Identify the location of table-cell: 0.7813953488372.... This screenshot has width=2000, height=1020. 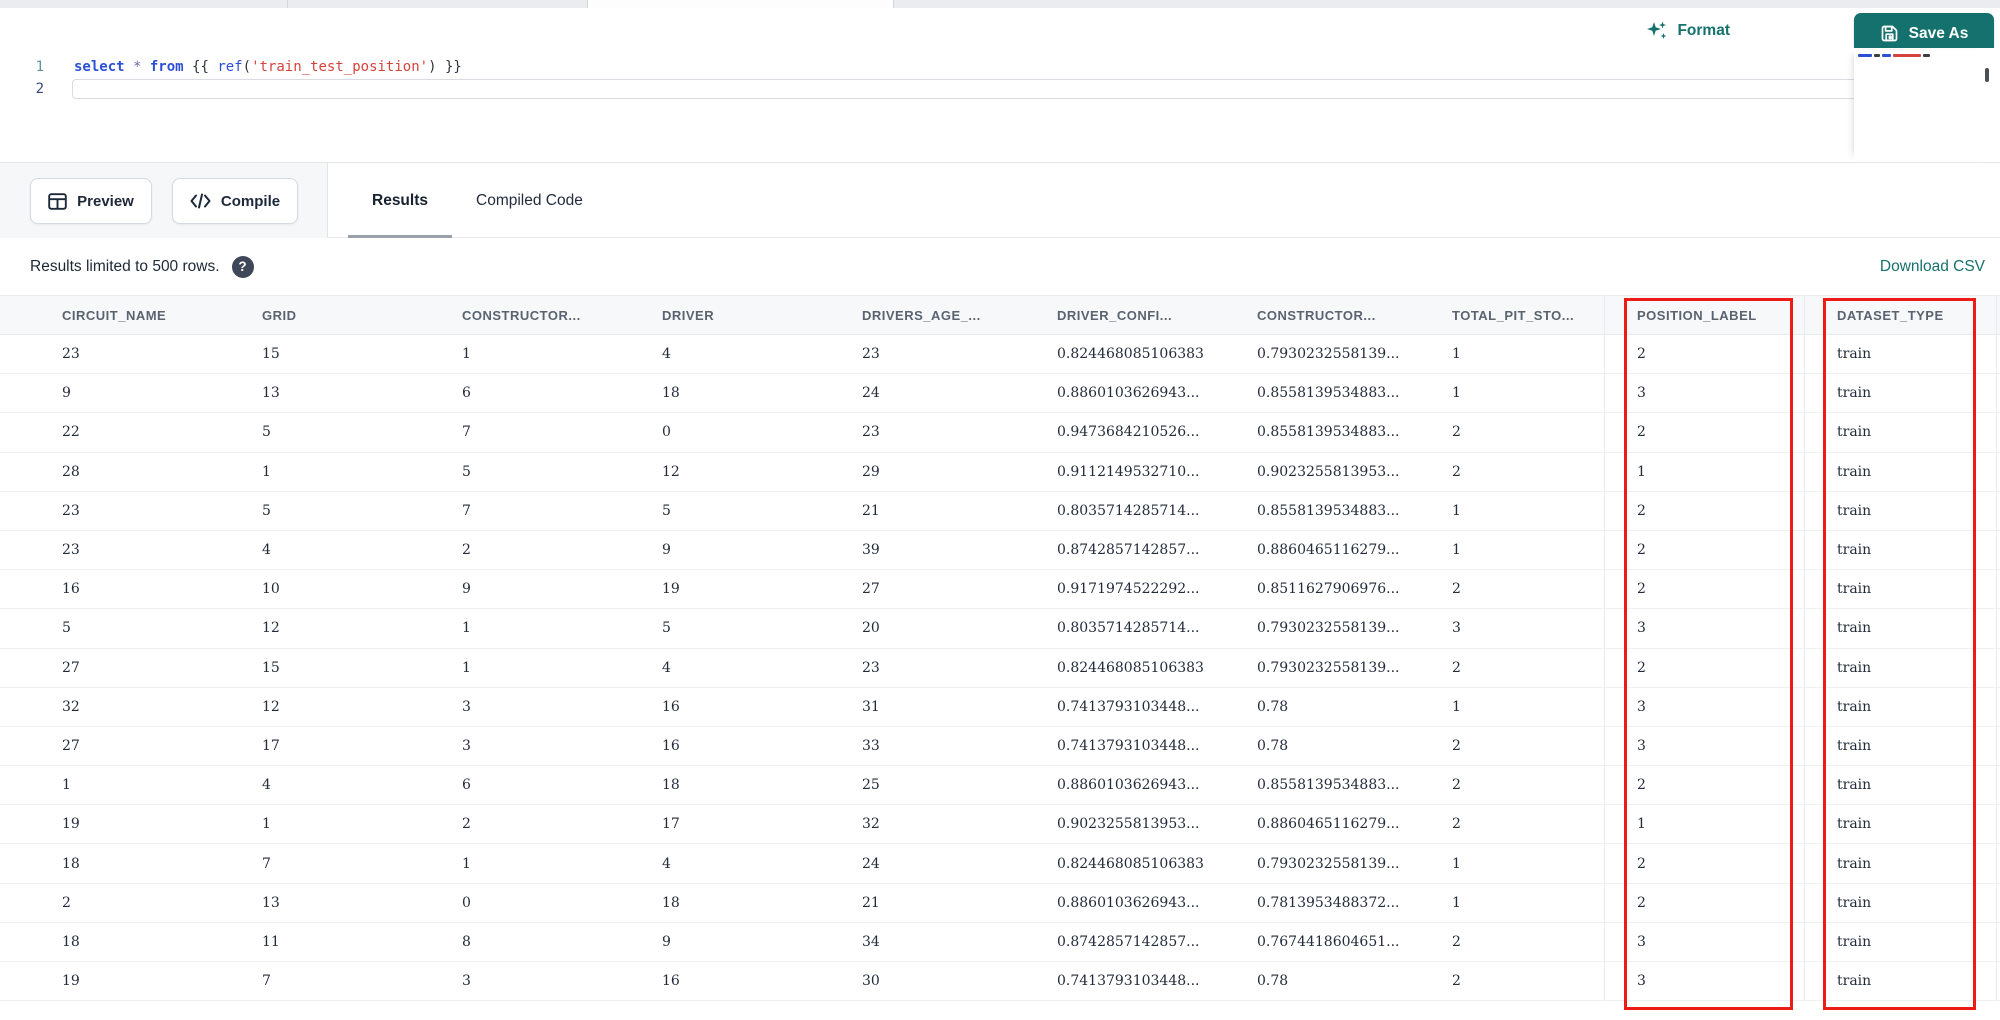
(1322, 903).